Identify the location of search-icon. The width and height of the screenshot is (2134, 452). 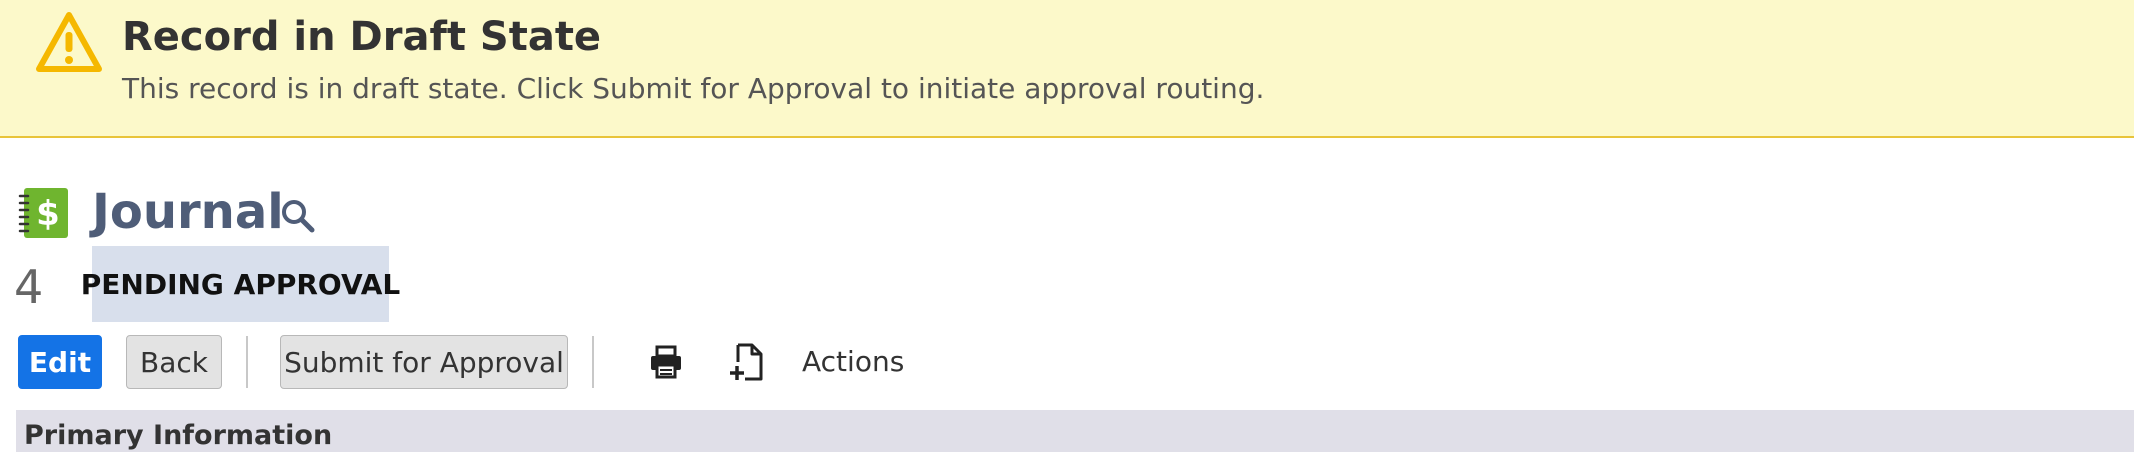
(298, 216).